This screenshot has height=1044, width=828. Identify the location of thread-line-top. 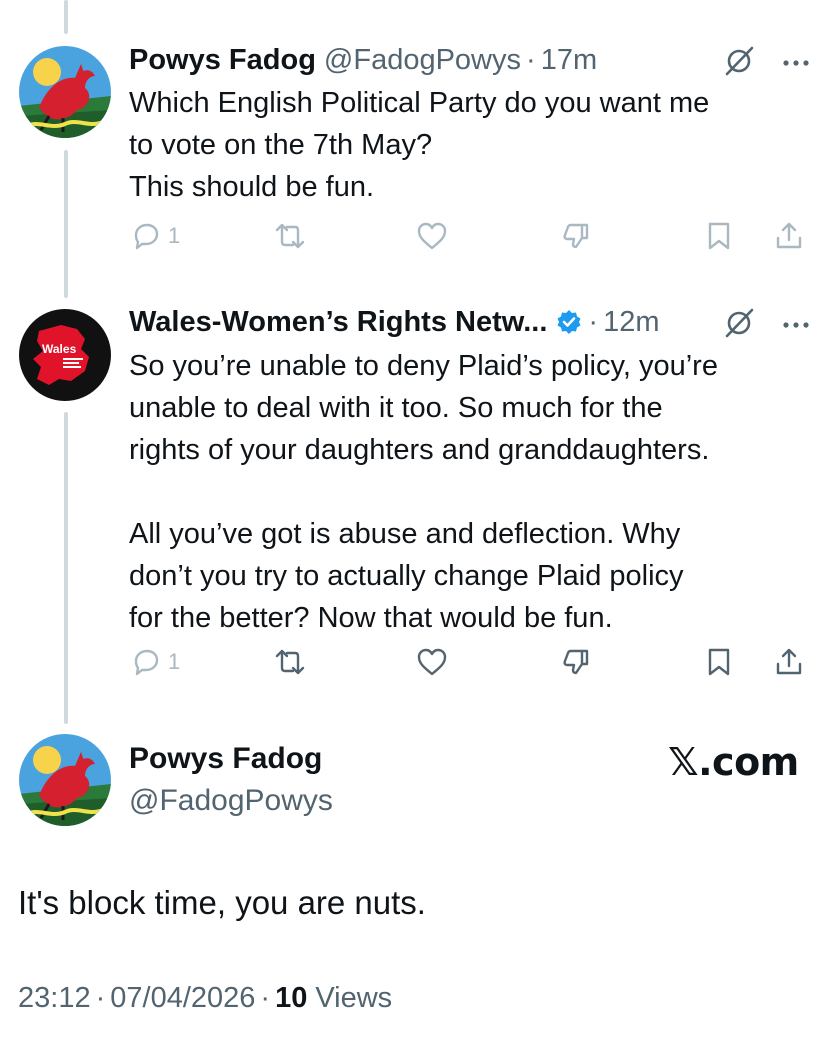
(66, 17).